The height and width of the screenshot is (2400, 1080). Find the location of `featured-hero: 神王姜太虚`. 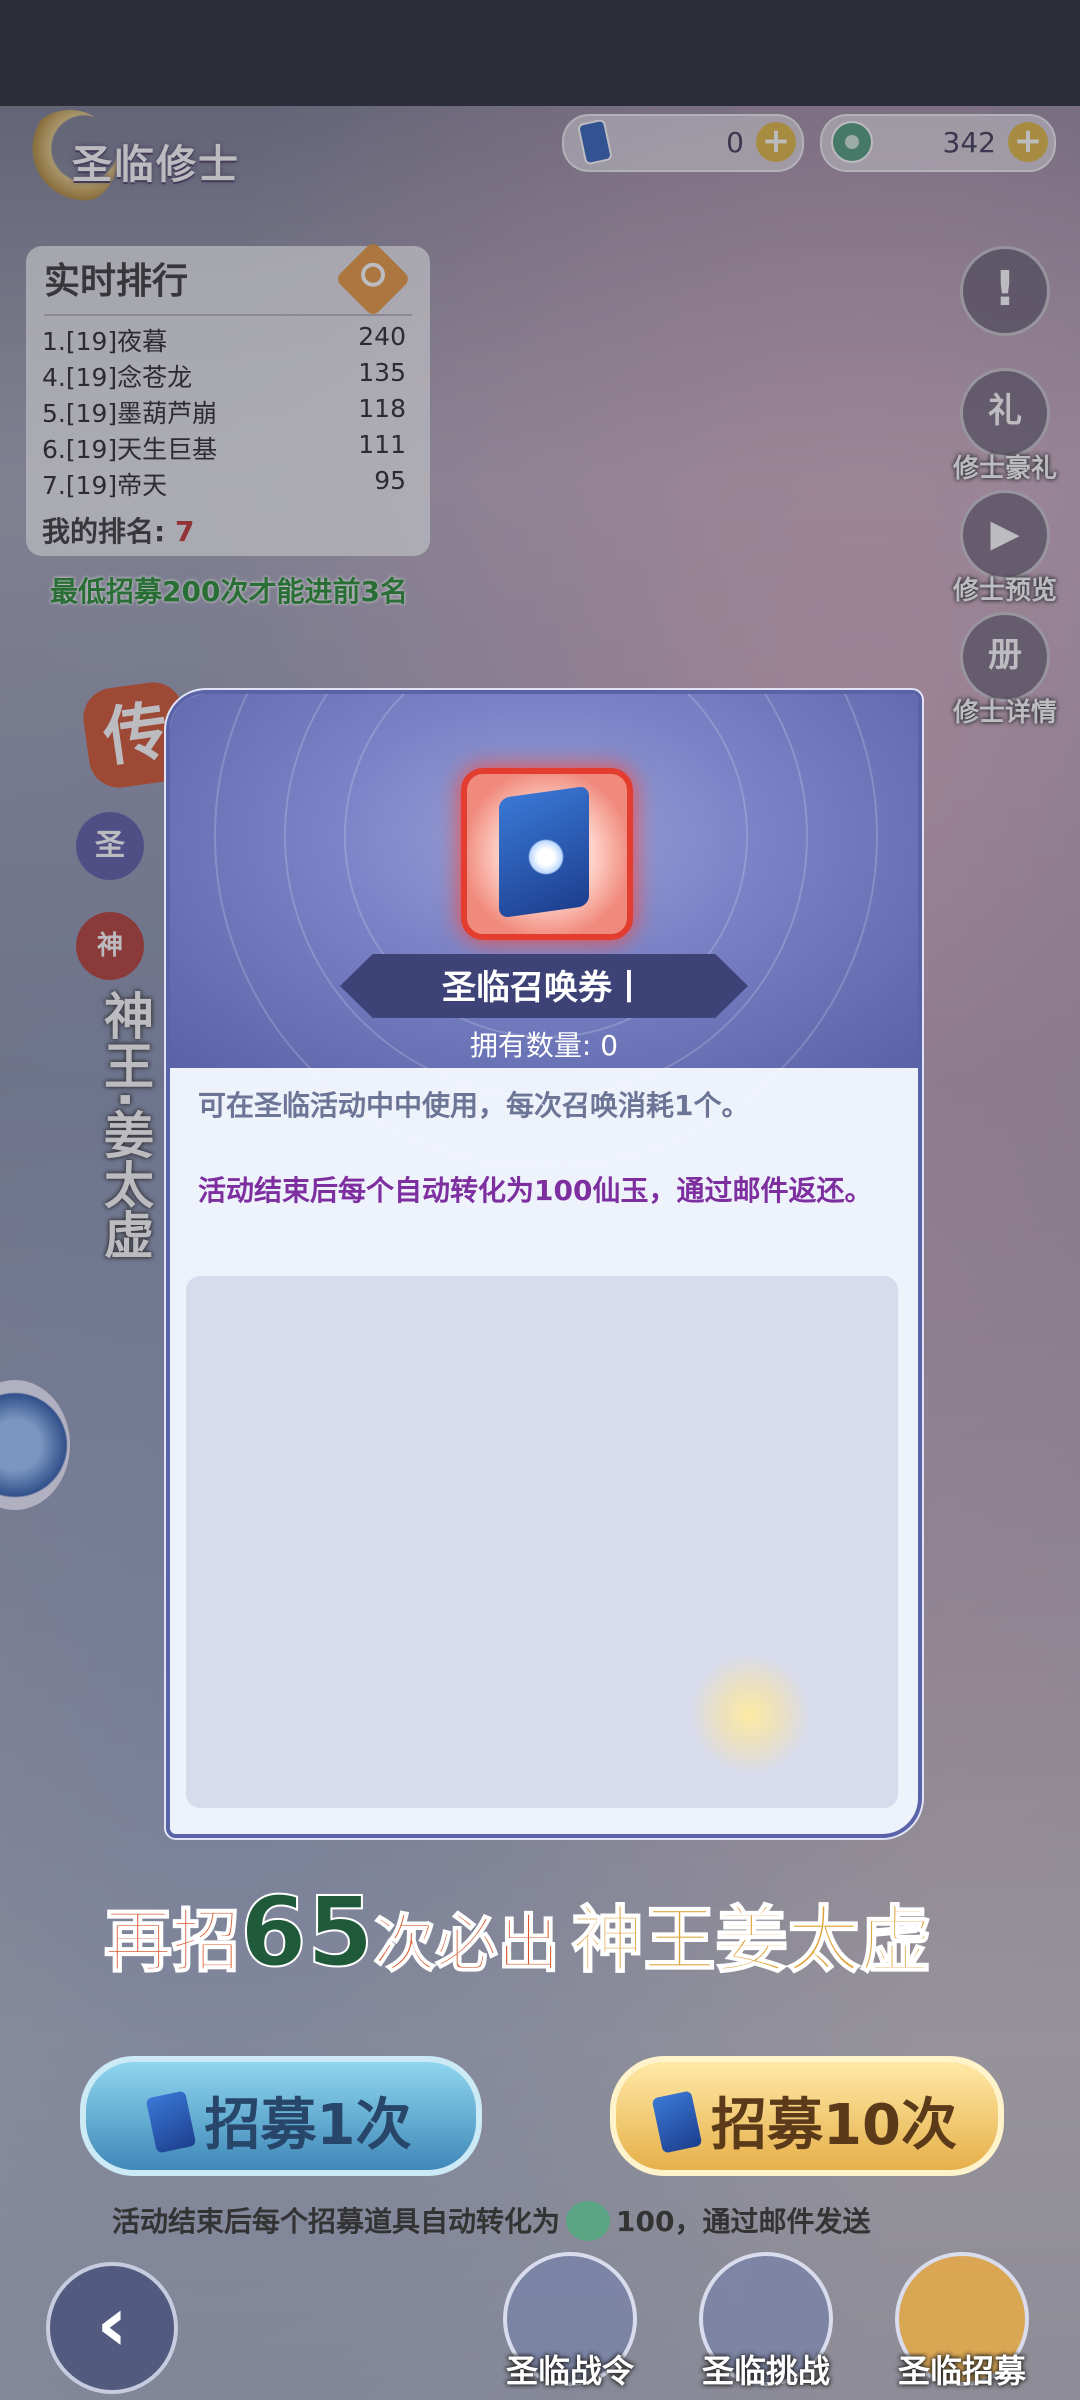

featured-hero: 神王姜太虚 is located at coordinates (752, 1940).